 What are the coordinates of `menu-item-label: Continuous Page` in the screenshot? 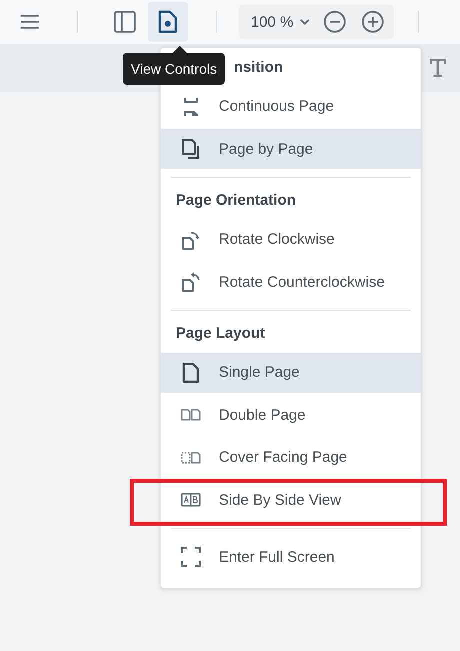 It's located at (276, 106).